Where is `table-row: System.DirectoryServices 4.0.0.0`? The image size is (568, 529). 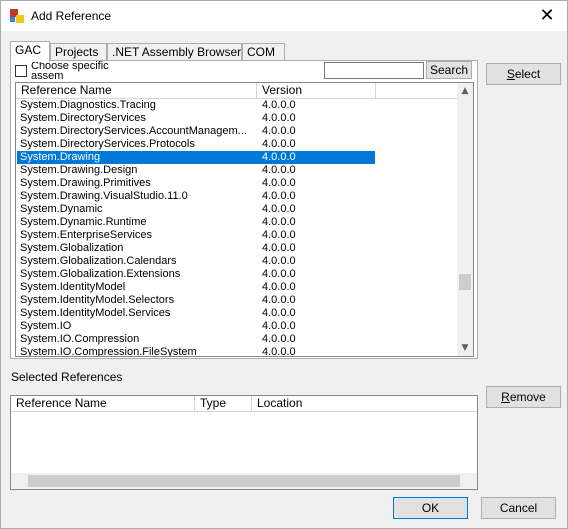 table-row: System.DirectoryServices 4.0.0.0 is located at coordinates (237, 118).